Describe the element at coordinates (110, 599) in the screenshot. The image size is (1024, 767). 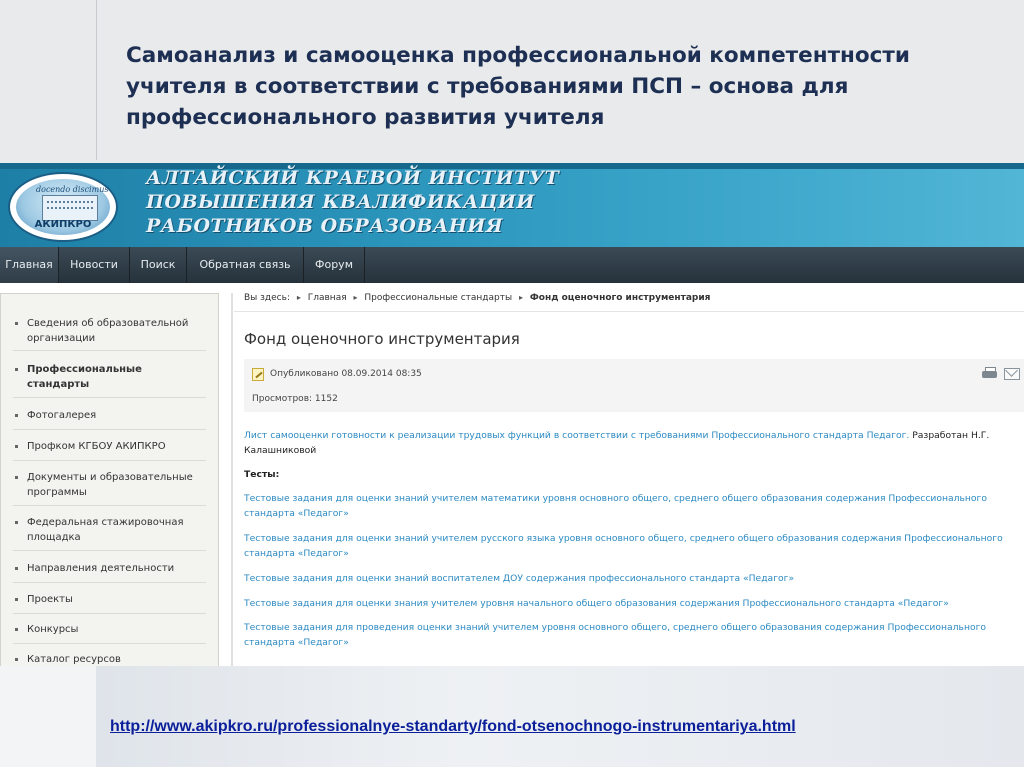
I see `sidebar-item: Проекты` at that location.